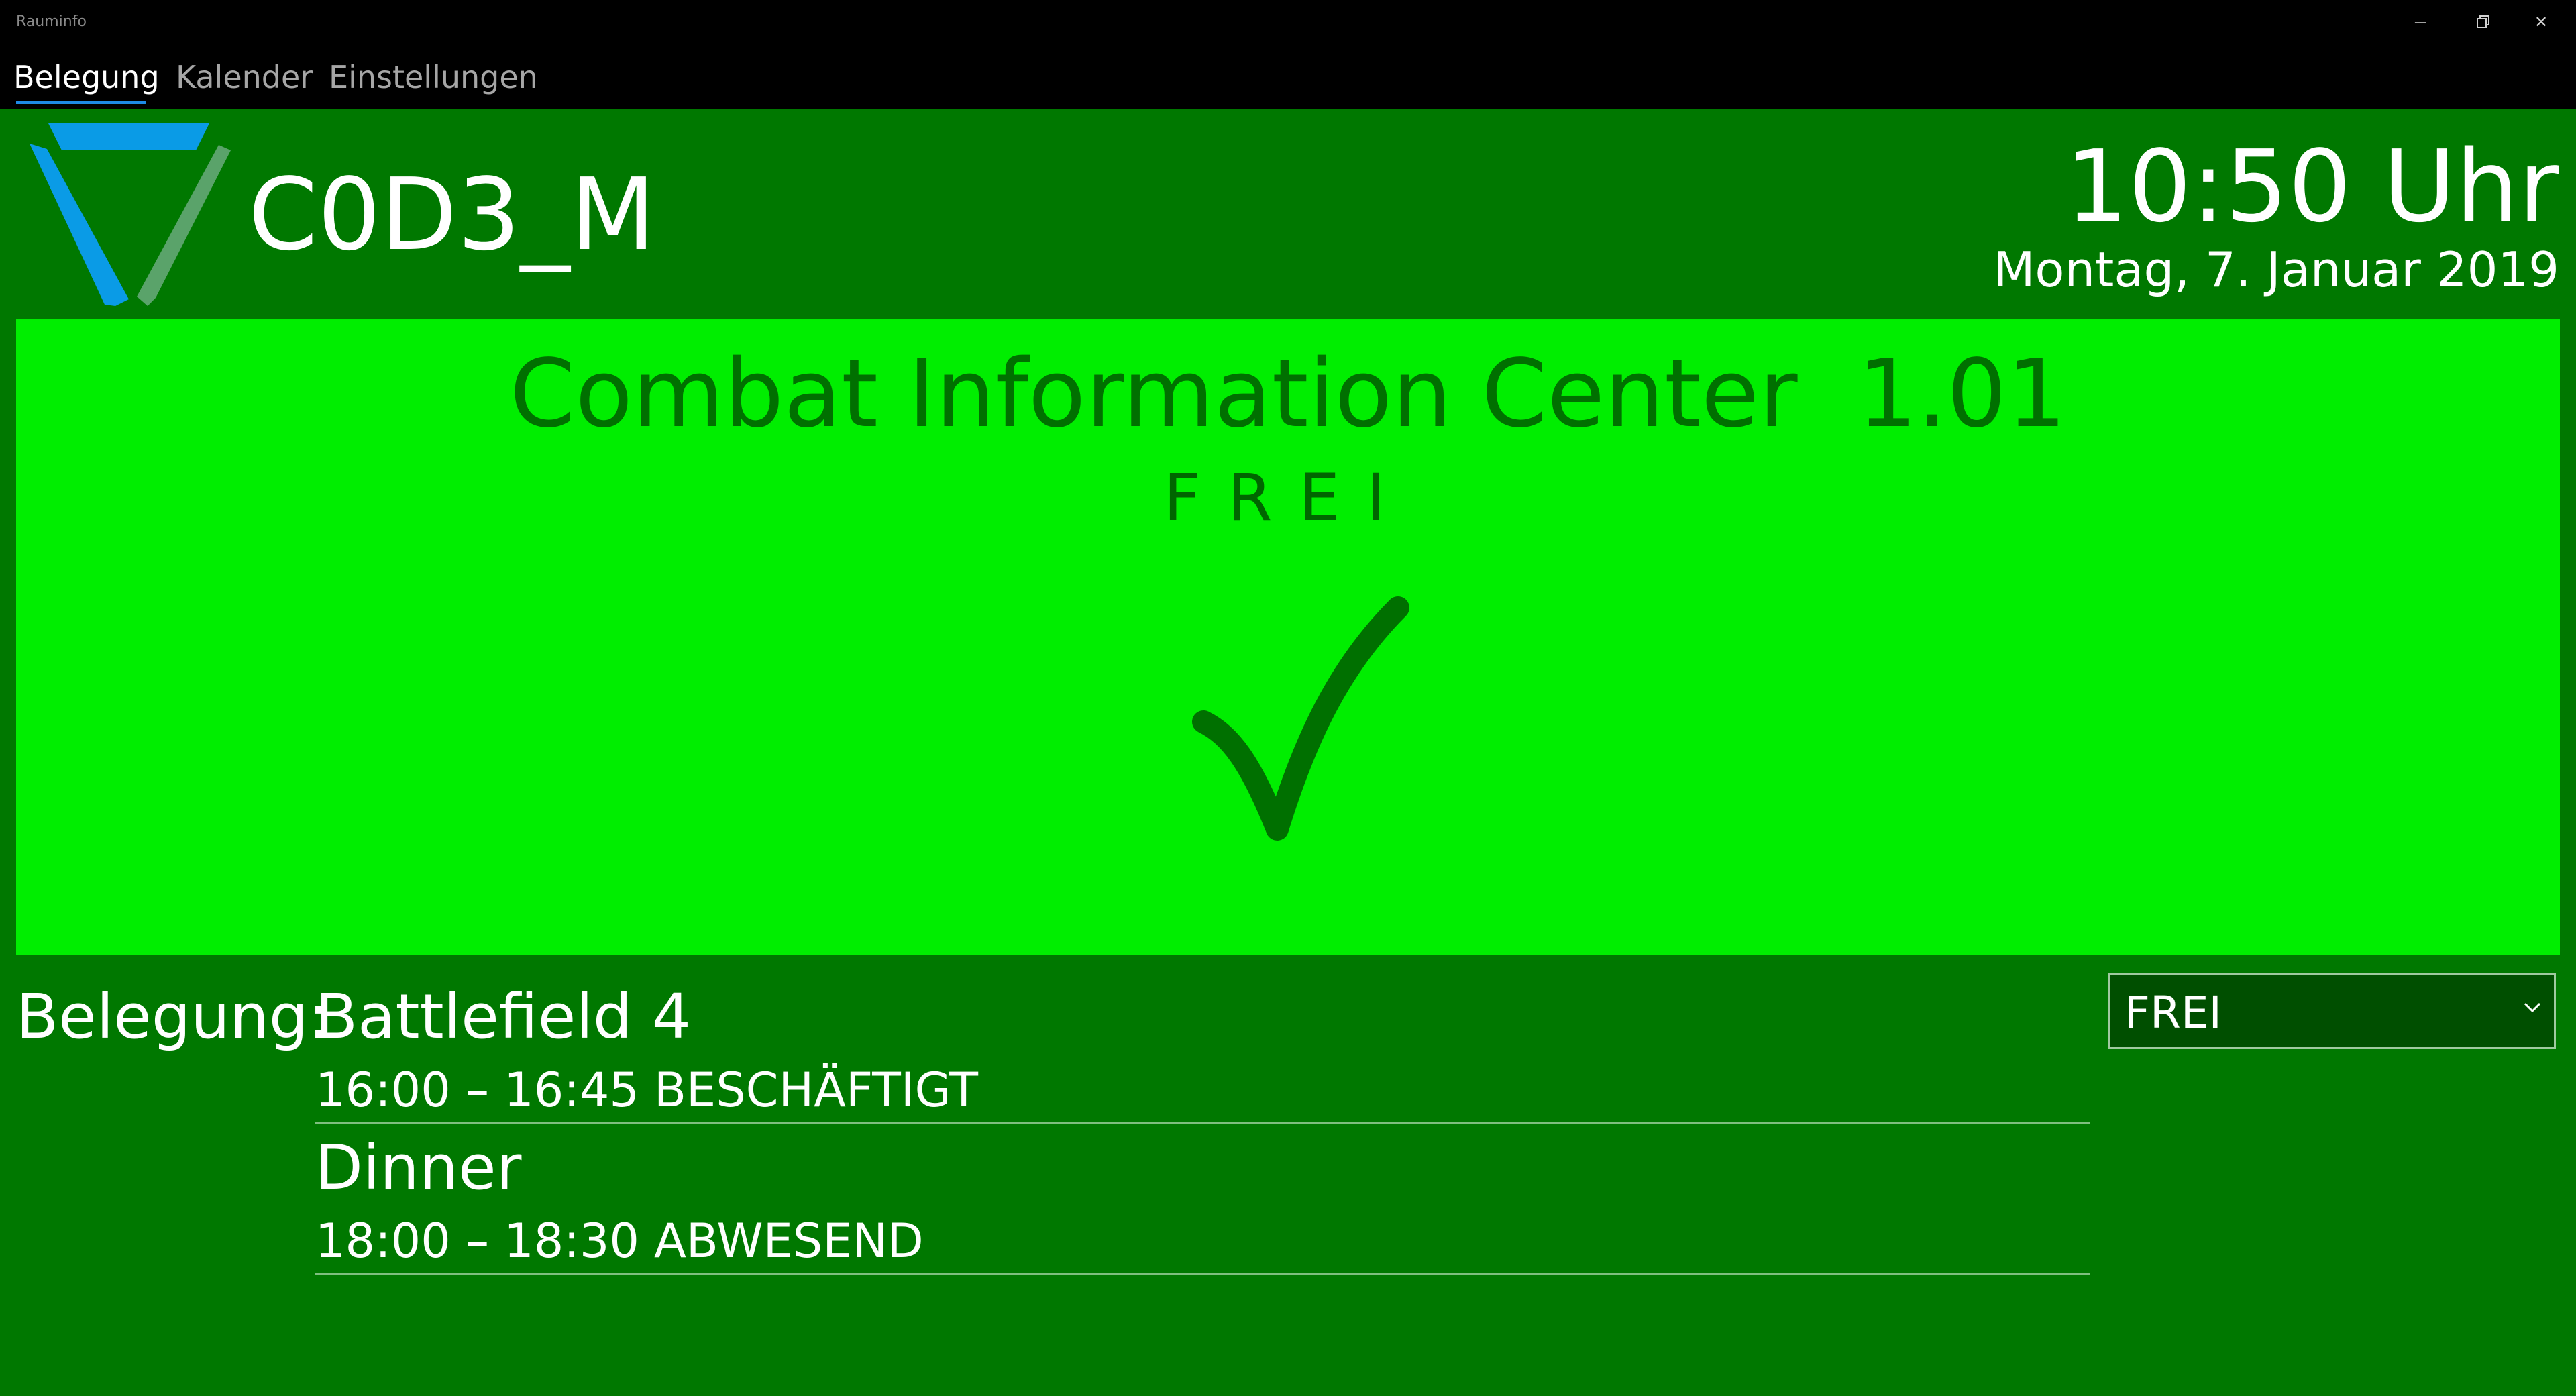 This screenshot has height=1396, width=2576. Describe the element at coordinates (130, 214) in the screenshot. I see `logo` at that location.